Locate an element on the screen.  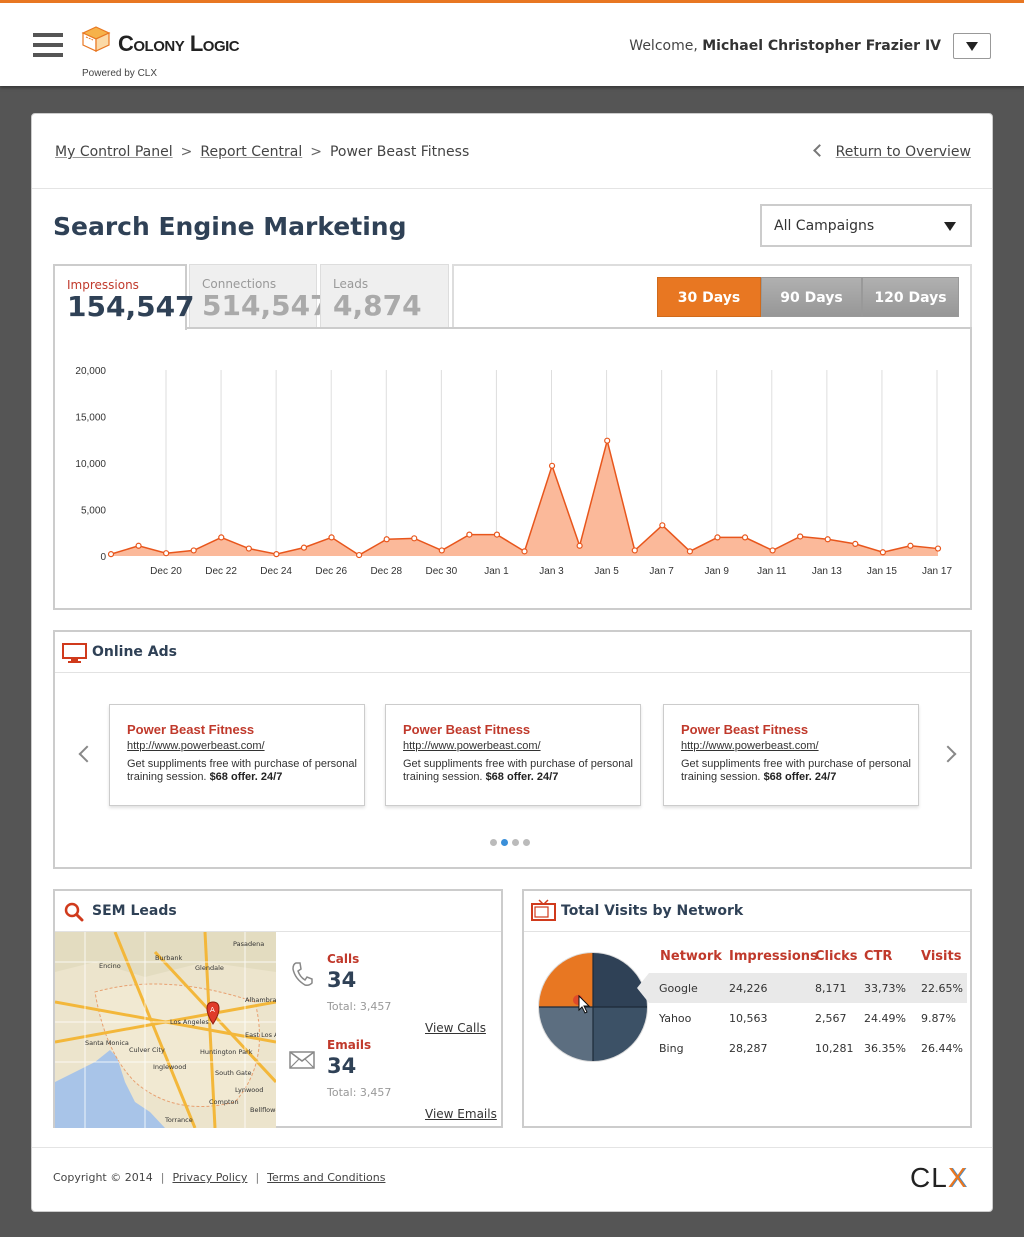
map-label: Pasadena is located at coordinates (248, 944).